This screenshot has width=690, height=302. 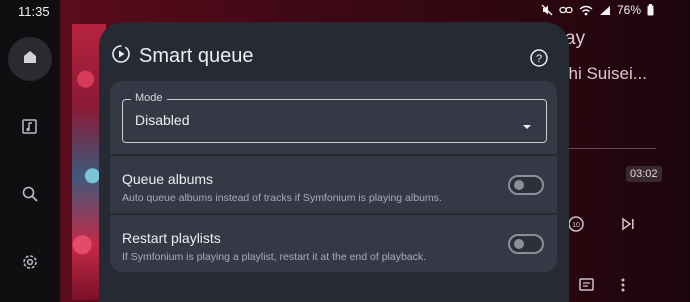 What do you see at coordinates (121, 56) in the screenshot?
I see `smart-queue-icon` at bounding box center [121, 56].